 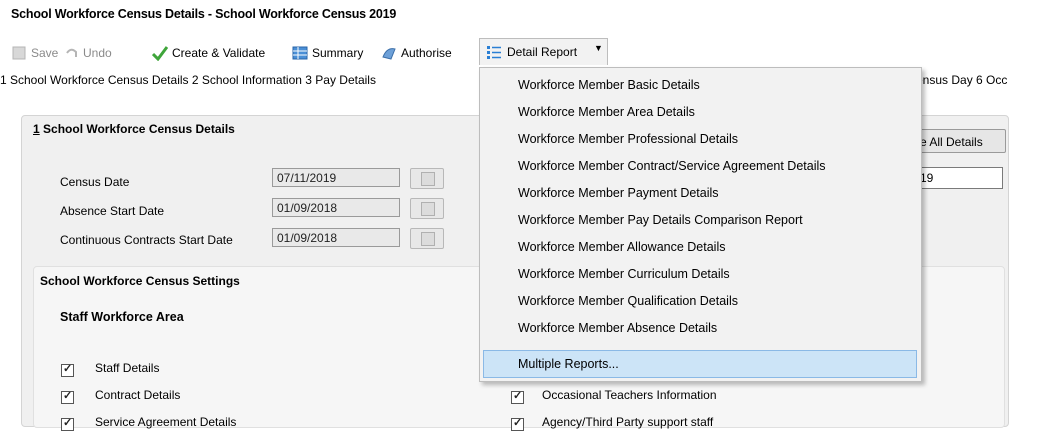 What do you see at coordinates (127, 368) in the screenshot?
I see `staff-details-label: Staff Details` at bounding box center [127, 368].